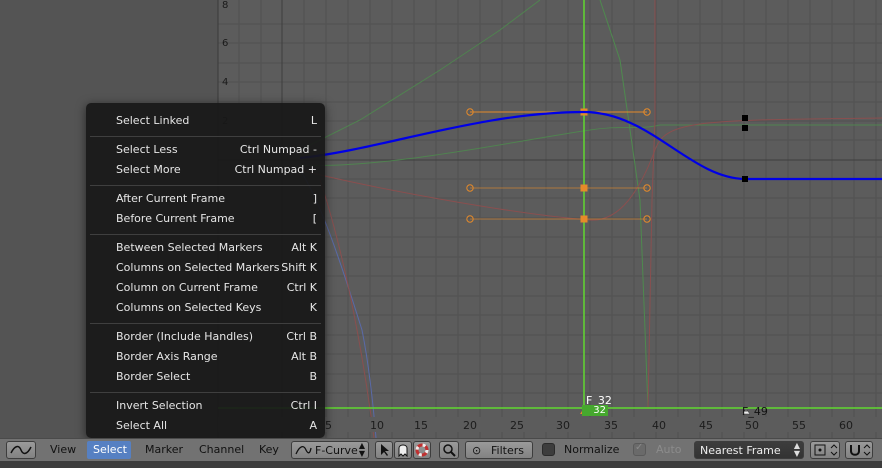 The image size is (882, 468). I want to click on x-tick-label: 55, so click(799, 425).